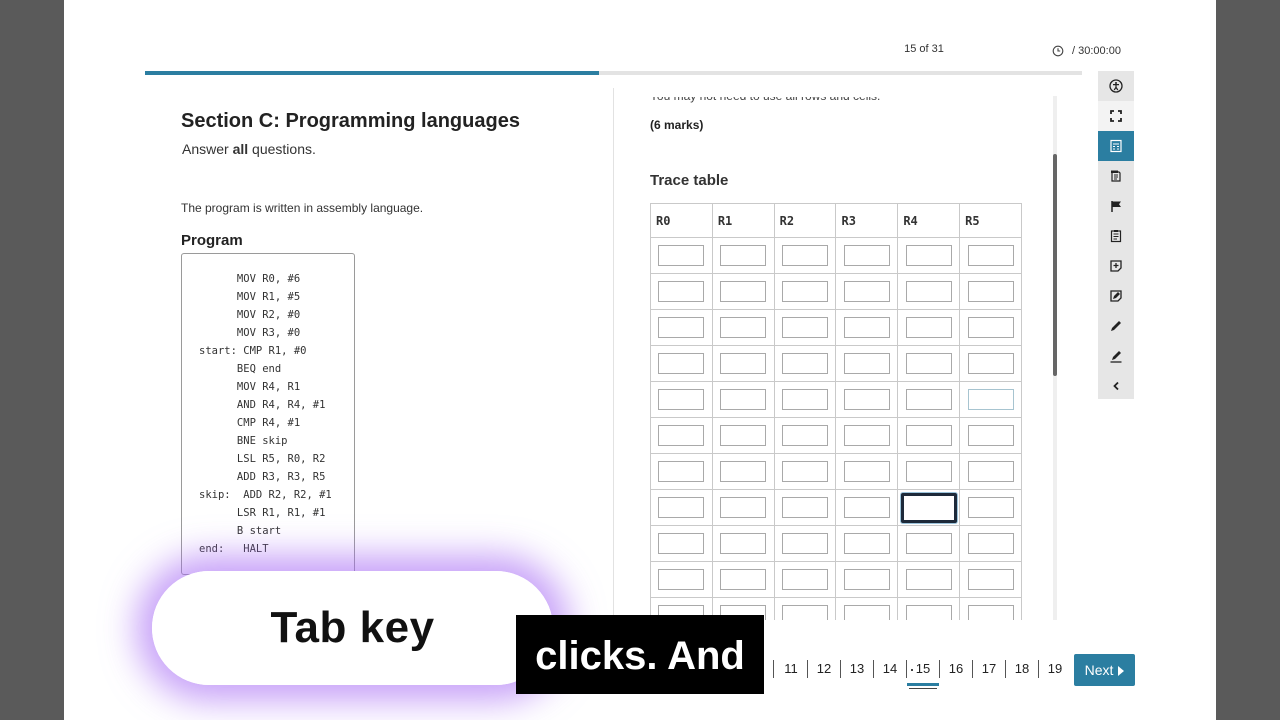 The image size is (1280, 720). I want to click on answer-scrollbar, so click(1055, 358).